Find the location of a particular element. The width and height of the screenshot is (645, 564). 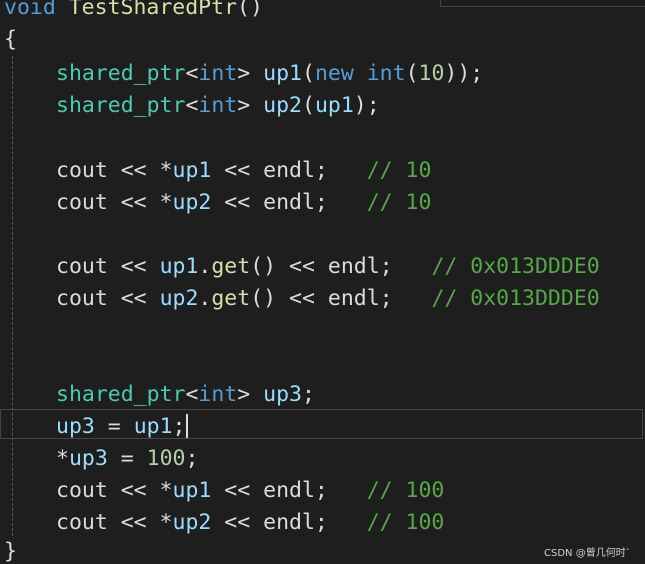

code-line: cout << *up2 << endl; // 10 is located at coordinates (243, 203).